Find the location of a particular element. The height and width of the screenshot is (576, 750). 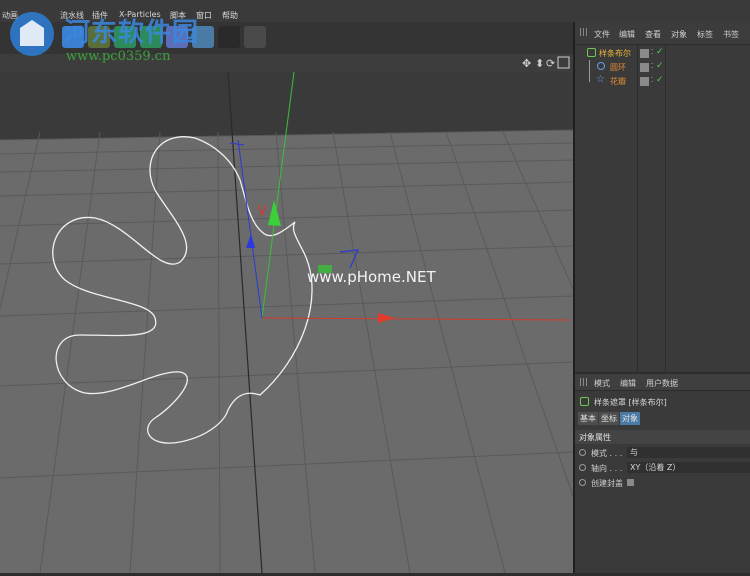

object-name: 样条布尔 is located at coordinates (615, 53).